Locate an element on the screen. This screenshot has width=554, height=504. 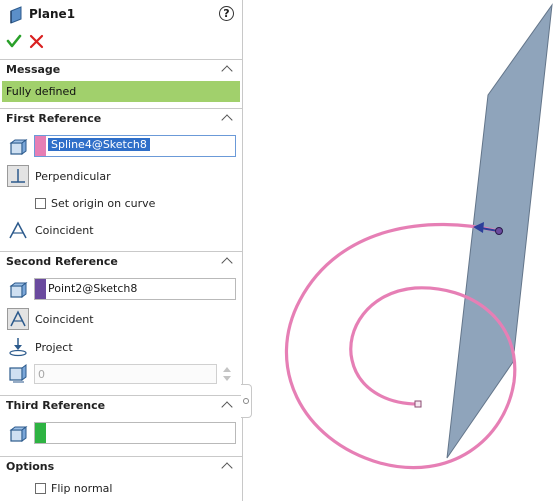
cancel-x-button is located at coordinates (36, 41).